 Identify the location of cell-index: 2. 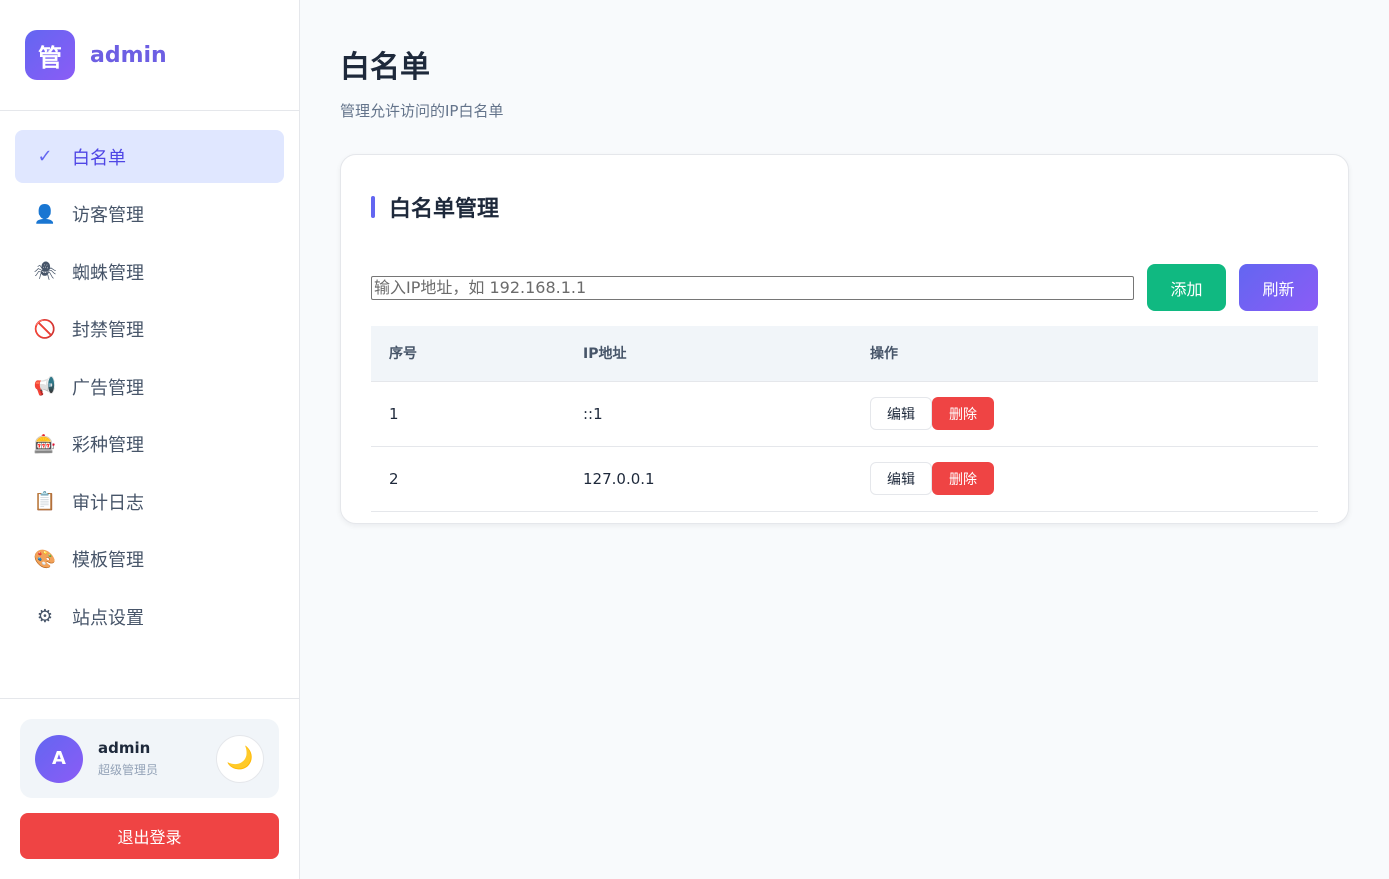
(468, 479).